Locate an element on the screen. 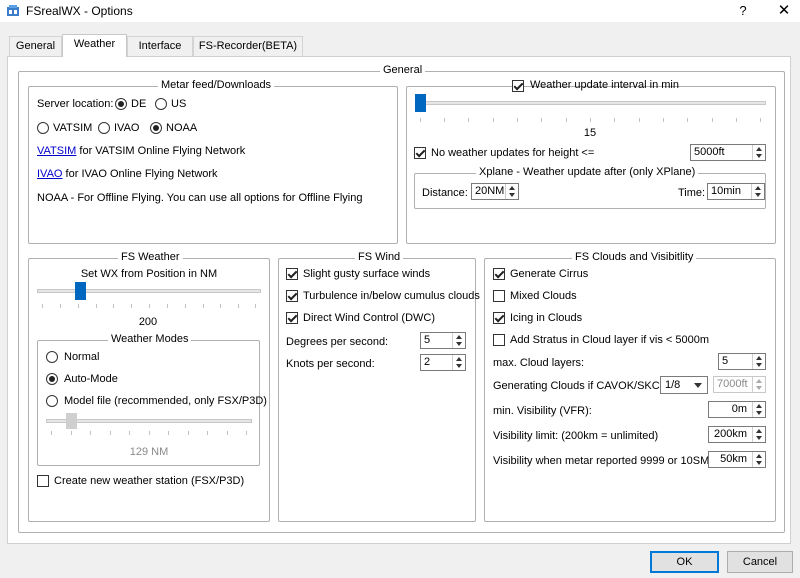  update-slider-ticks is located at coordinates (590, 120).